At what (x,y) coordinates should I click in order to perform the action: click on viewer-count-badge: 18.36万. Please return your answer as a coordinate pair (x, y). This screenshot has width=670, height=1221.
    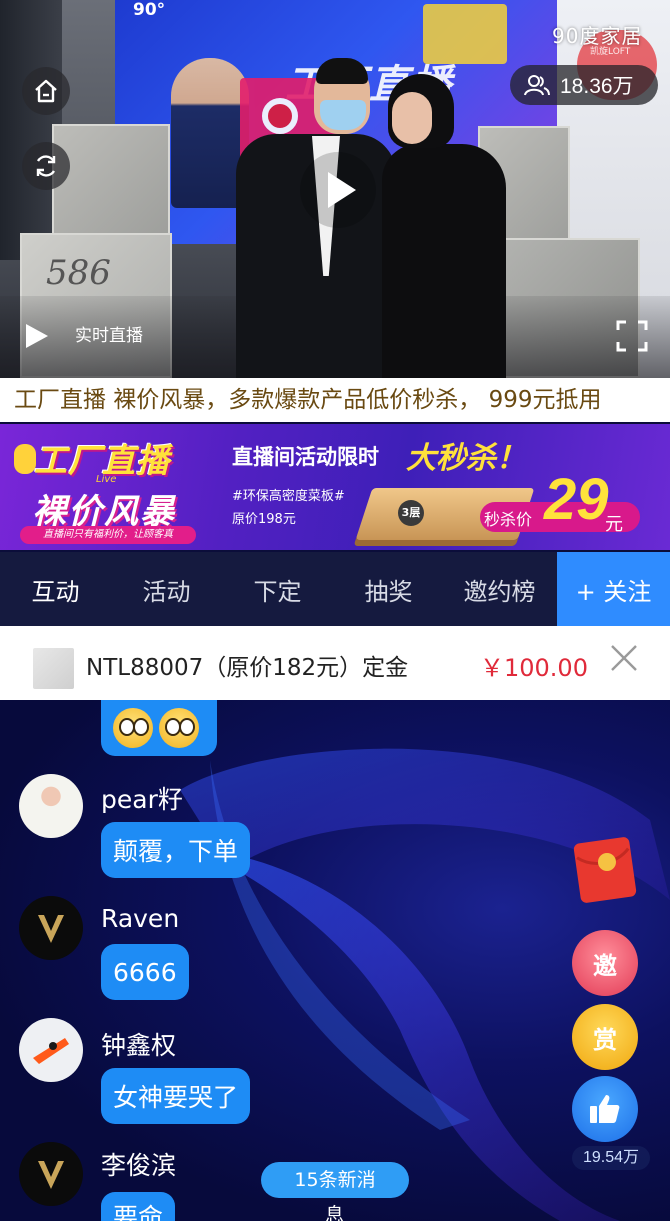
    Looking at the image, I should click on (584, 85).